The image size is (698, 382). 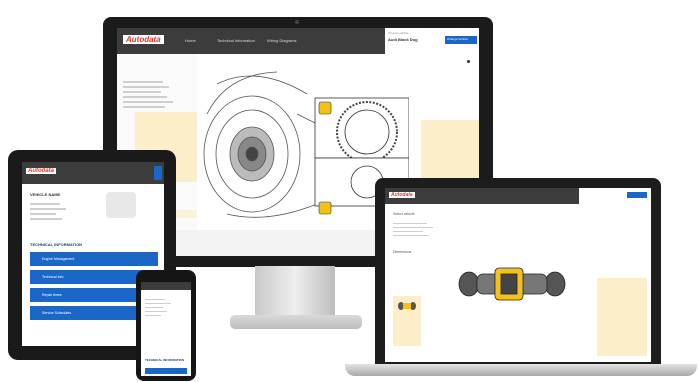 What do you see at coordinates (402, 195) in the screenshot?
I see `laptop-logo: Autodata` at bounding box center [402, 195].